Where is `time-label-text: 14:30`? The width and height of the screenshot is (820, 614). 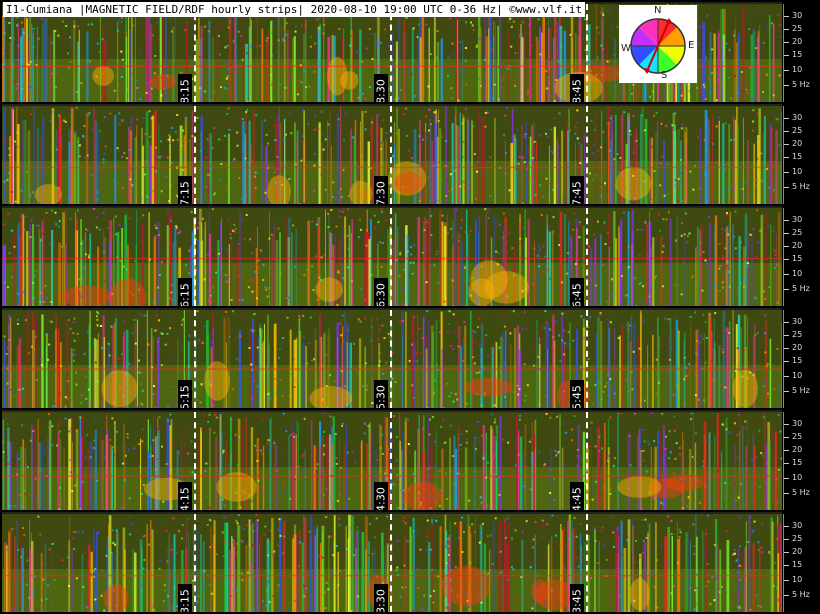 time-label-text: 14:30 is located at coordinates (381, 498).